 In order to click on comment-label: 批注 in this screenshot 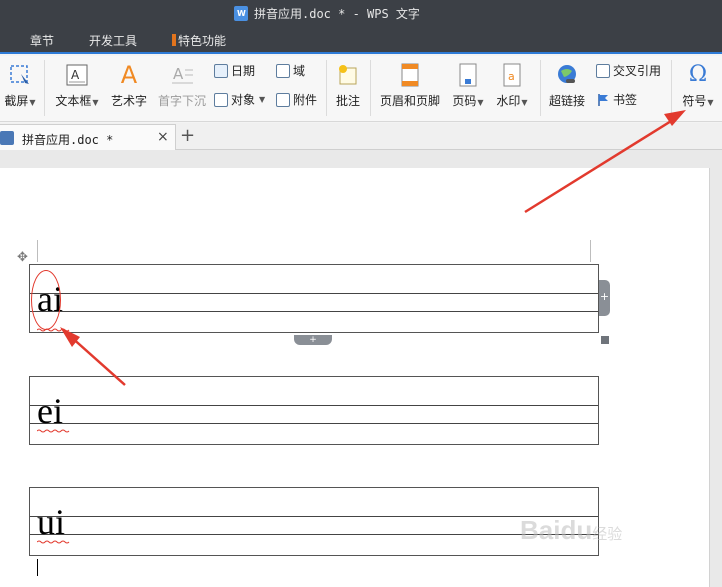, I will do `click(347, 101)`.